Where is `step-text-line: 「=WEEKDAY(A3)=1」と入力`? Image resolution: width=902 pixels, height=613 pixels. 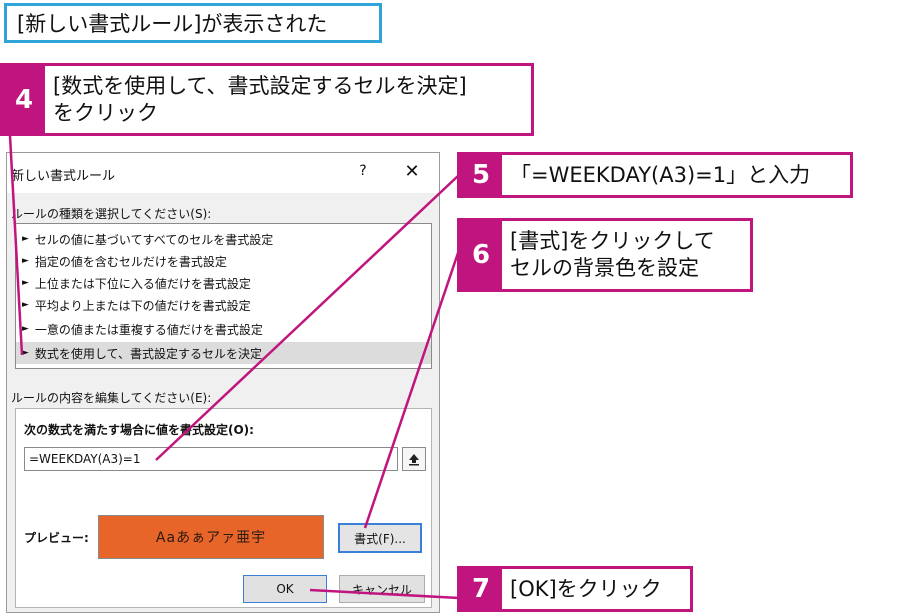
step-text-line: 「=WEEKDAY(A3)=1」と入力 is located at coordinates (660, 174).